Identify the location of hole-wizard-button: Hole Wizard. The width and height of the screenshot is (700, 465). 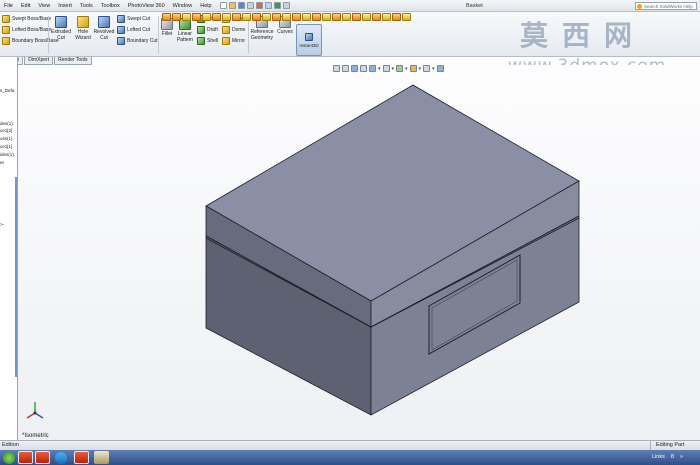
(83, 28).